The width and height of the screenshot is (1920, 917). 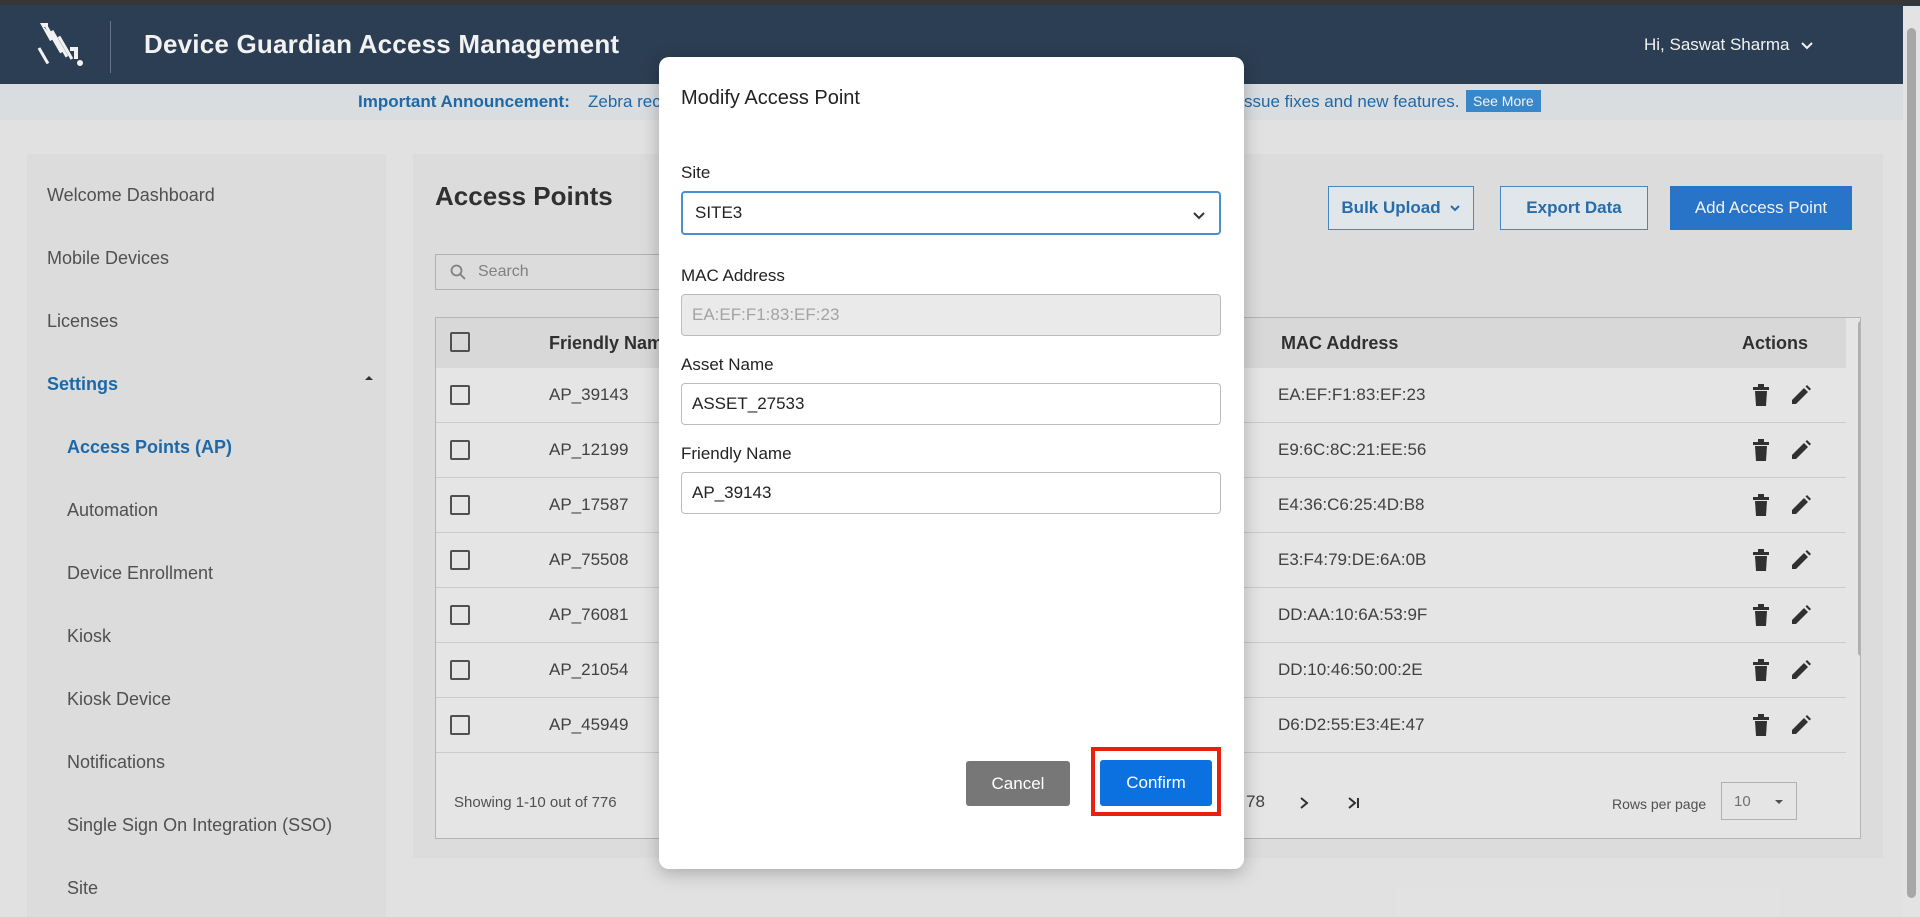 What do you see at coordinates (696, 172) in the screenshot?
I see `site-label: Site` at bounding box center [696, 172].